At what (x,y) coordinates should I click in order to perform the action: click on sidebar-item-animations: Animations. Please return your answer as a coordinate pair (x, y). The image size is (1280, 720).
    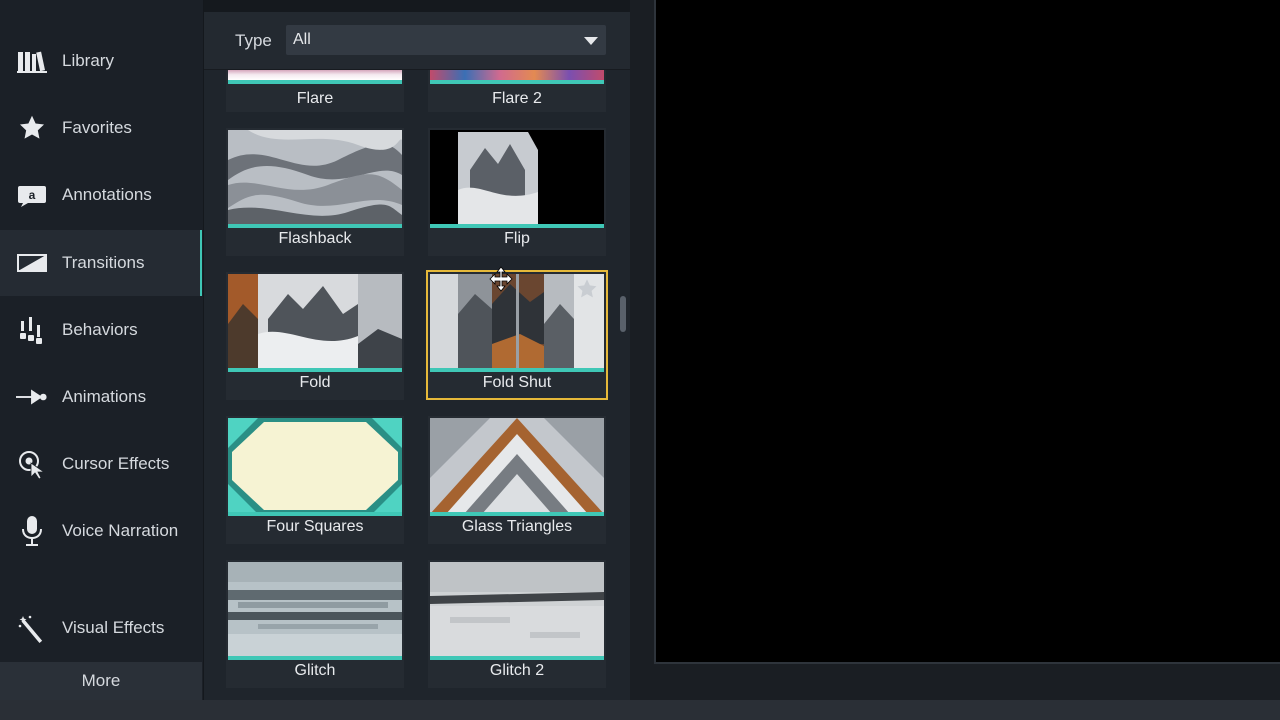
    Looking at the image, I should click on (101, 397).